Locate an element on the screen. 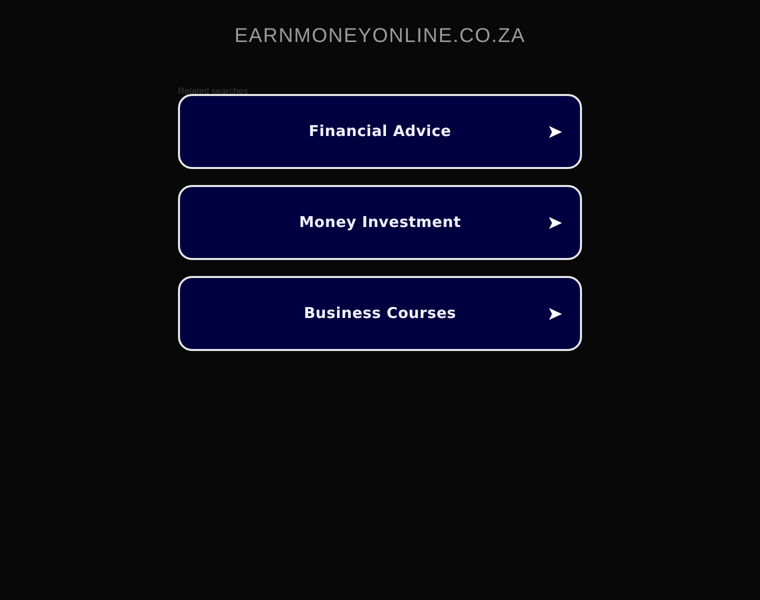 This screenshot has height=600, width=760. domain-title: EARNMONEYONLINE.CO.ZA is located at coordinates (380, 36).